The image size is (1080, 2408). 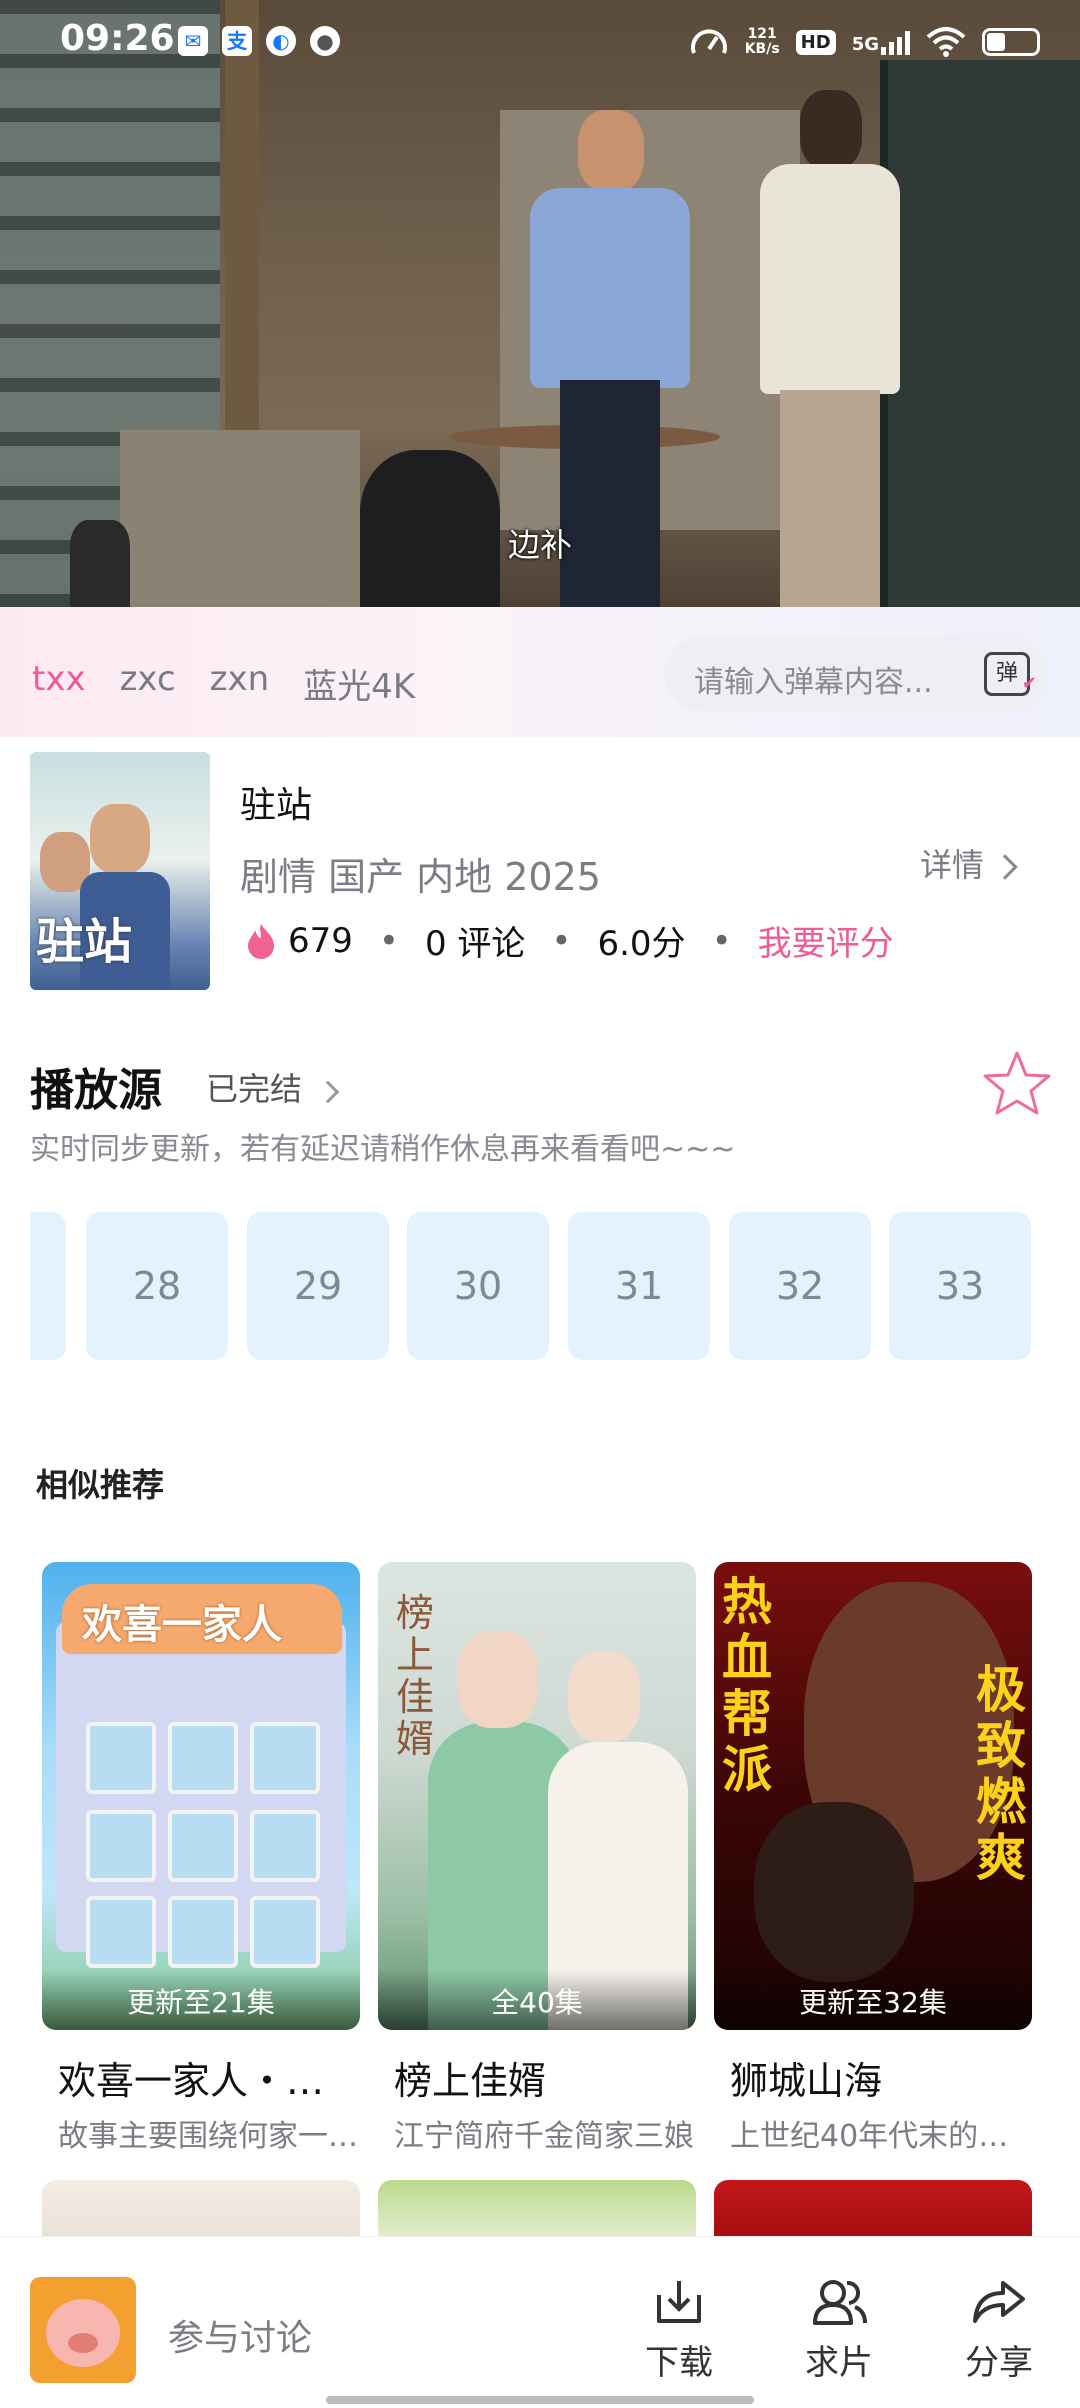 What do you see at coordinates (201, 2000) in the screenshot?
I see `episode-badge: 更新至21集` at bounding box center [201, 2000].